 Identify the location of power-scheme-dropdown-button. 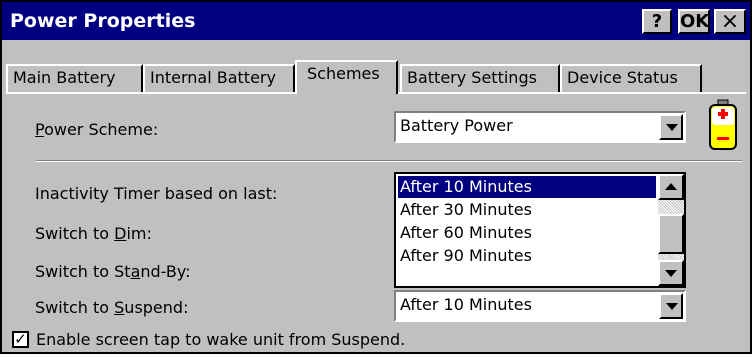
(671, 127).